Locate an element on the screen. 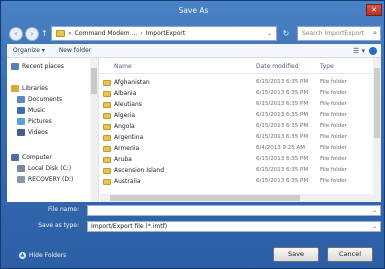  filelist-horizontal-scrollbar is located at coordinates (240, 198).